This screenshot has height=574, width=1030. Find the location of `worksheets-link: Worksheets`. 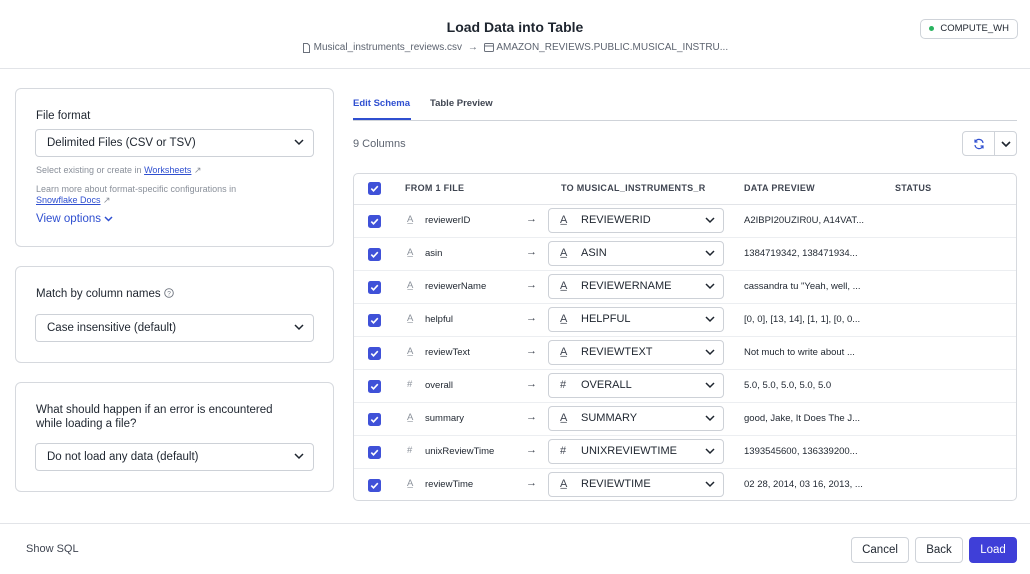

worksheets-link: Worksheets is located at coordinates (167, 170).